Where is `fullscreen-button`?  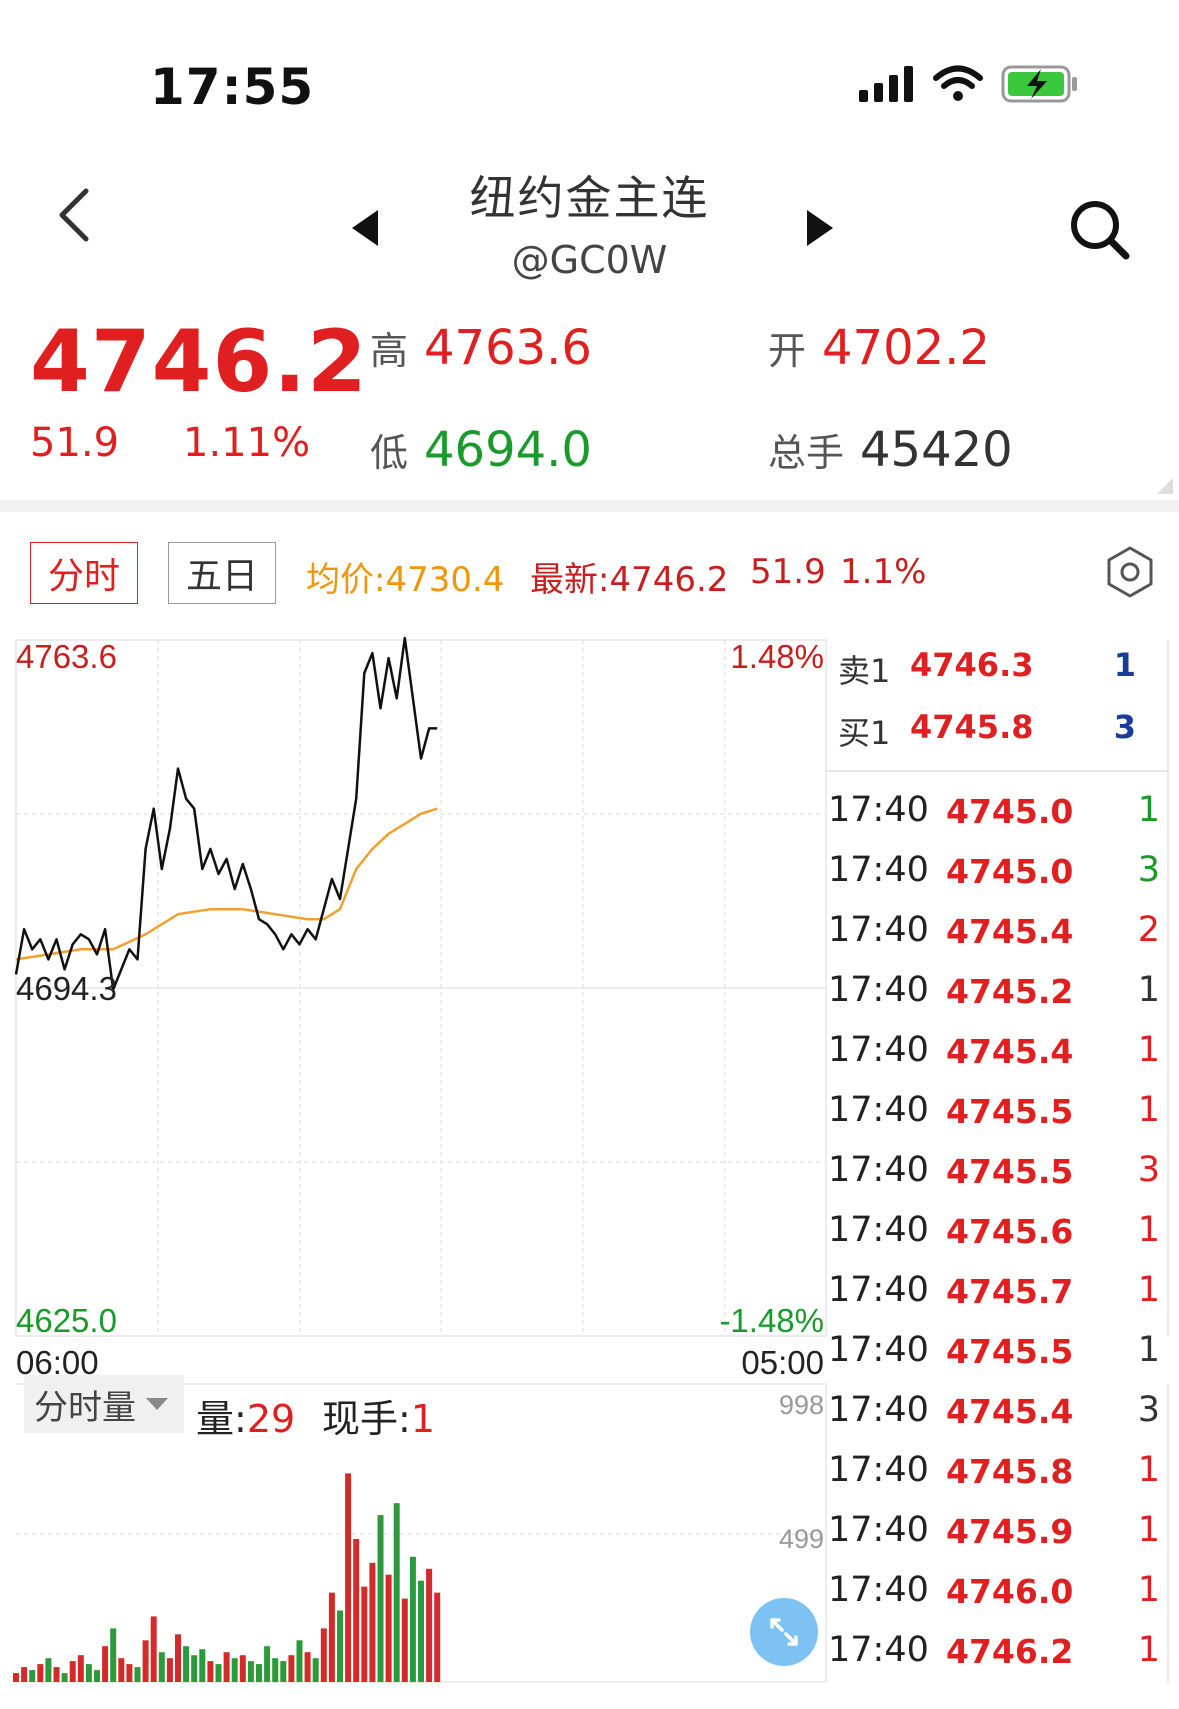
fullscreen-button is located at coordinates (784, 1632).